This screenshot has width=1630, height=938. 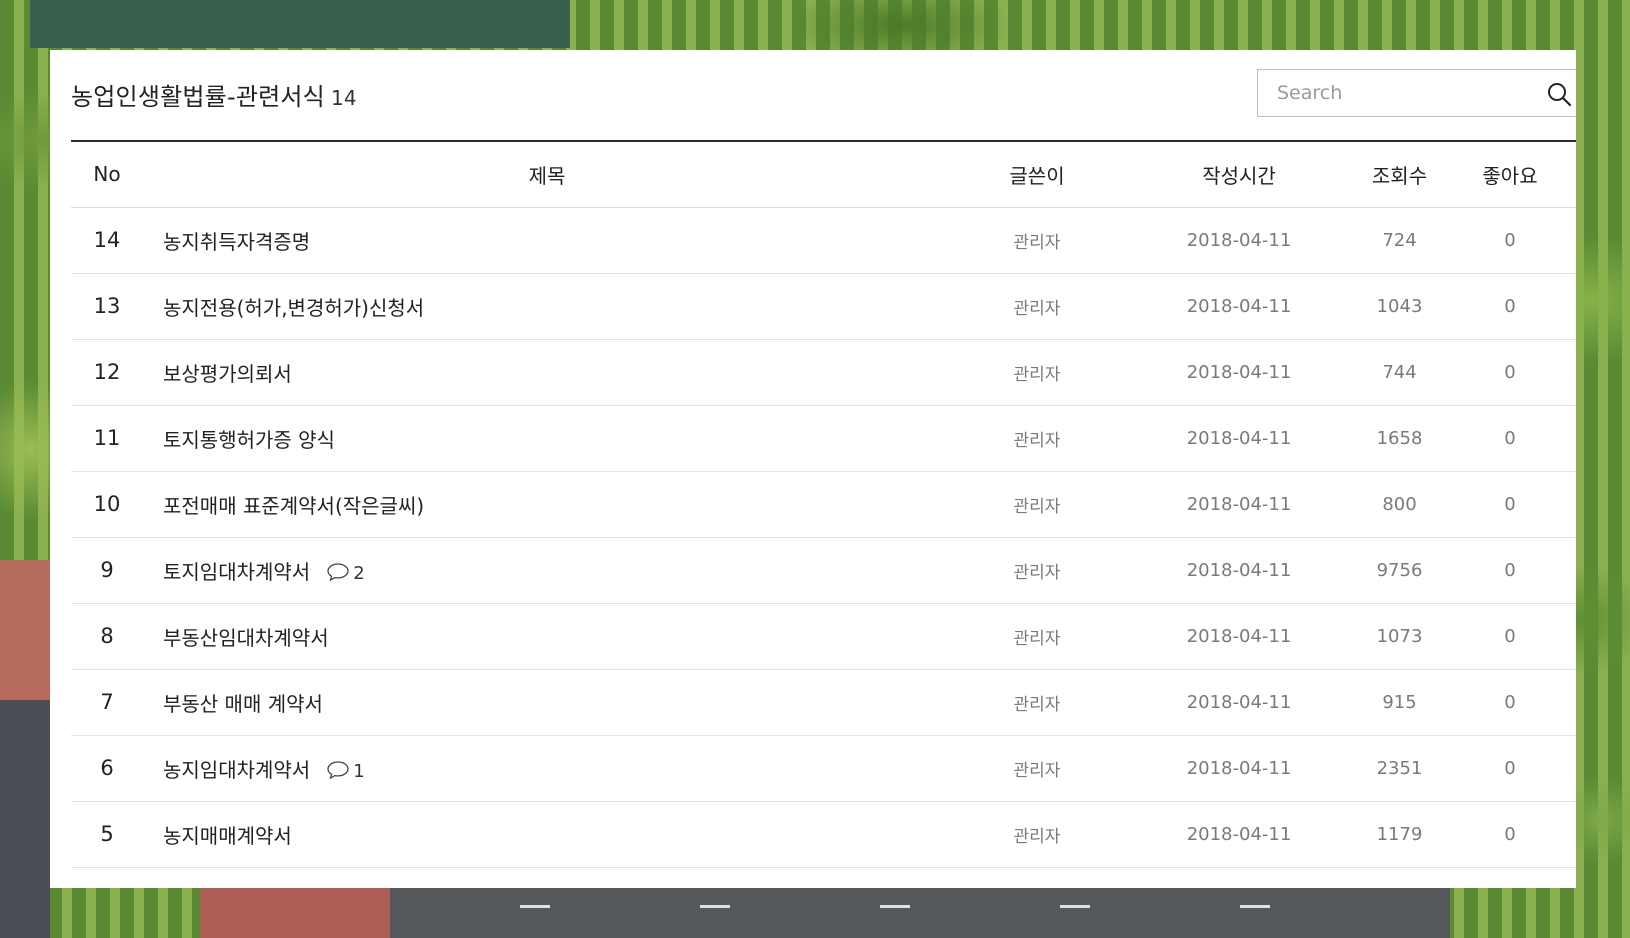 What do you see at coordinates (1559, 94) in the screenshot?
I see `search-icon` at bounding box center [1559, 94].